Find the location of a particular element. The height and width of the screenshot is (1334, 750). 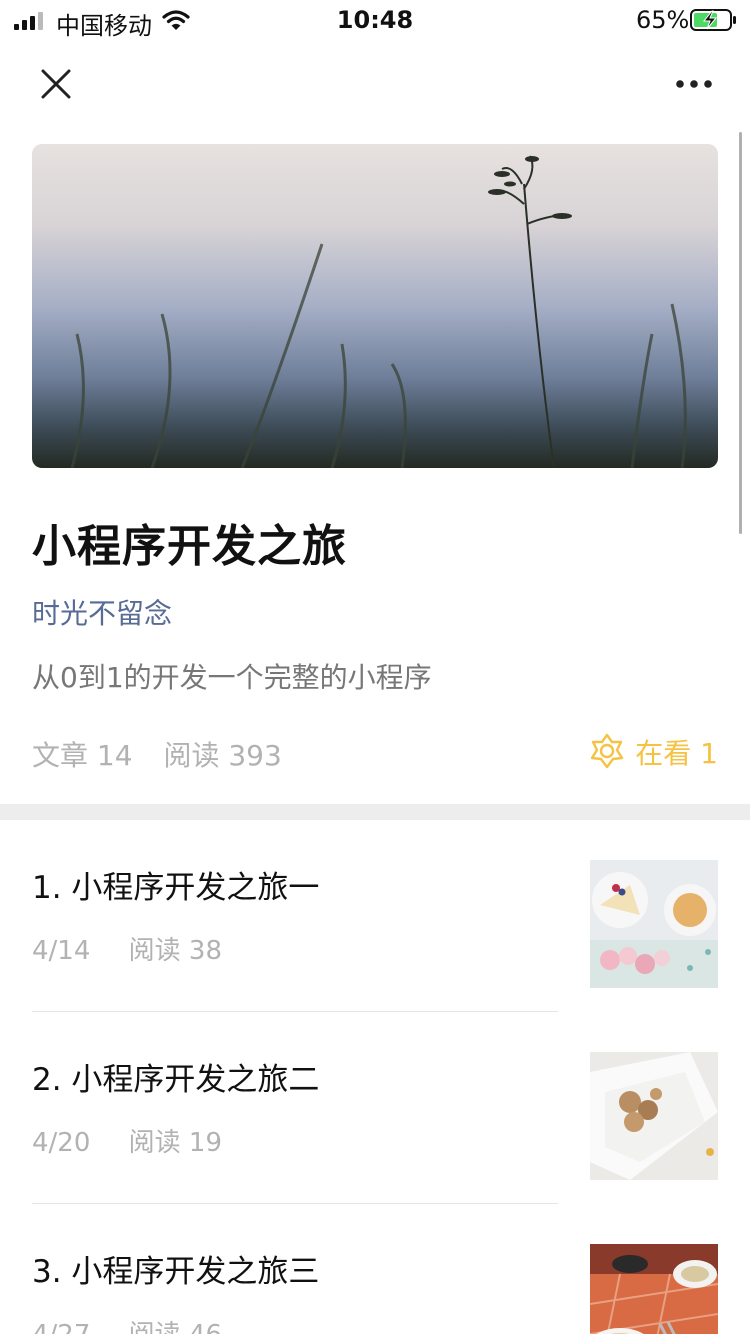

article-meta: 4/27 阅读 46 is located at coordinates (142, 1324).